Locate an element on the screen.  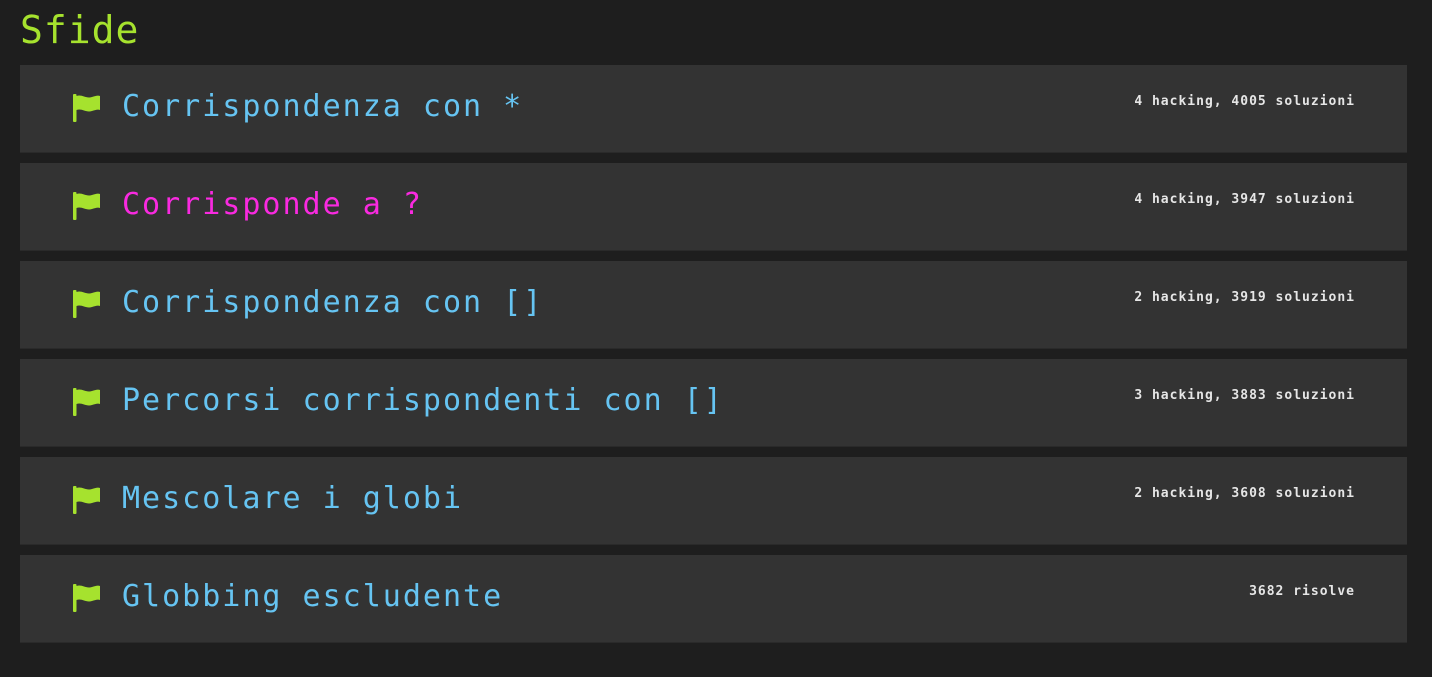
challenge-stats: 4 hacking, 4005 soluzioni is located at coordinates (1244, 101).